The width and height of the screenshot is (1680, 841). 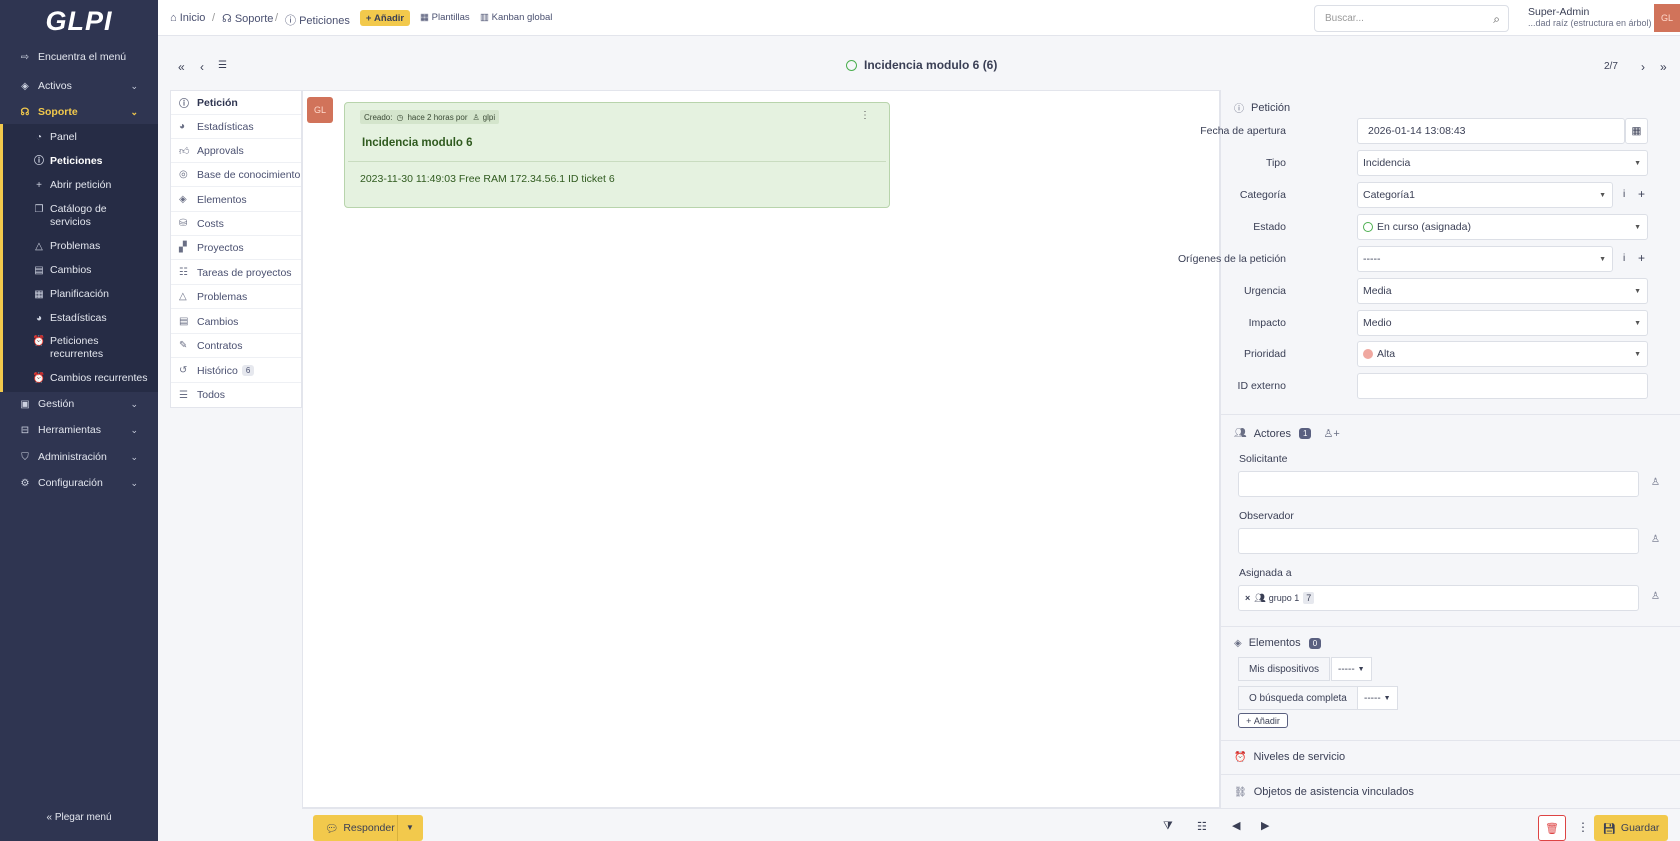 I want to click on full-search-select: ----- ▼, so click(x=1377, y=698).